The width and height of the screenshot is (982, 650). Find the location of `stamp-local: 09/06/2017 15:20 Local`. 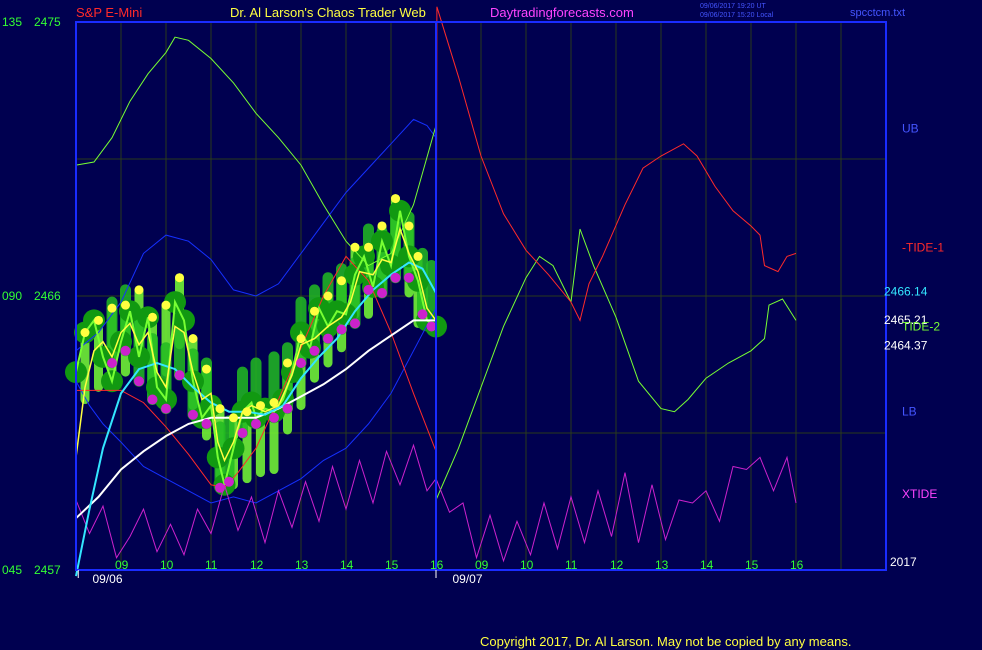

stamp-local: 09/06/2017 15:20 Local is located at coordinates (737, 15).